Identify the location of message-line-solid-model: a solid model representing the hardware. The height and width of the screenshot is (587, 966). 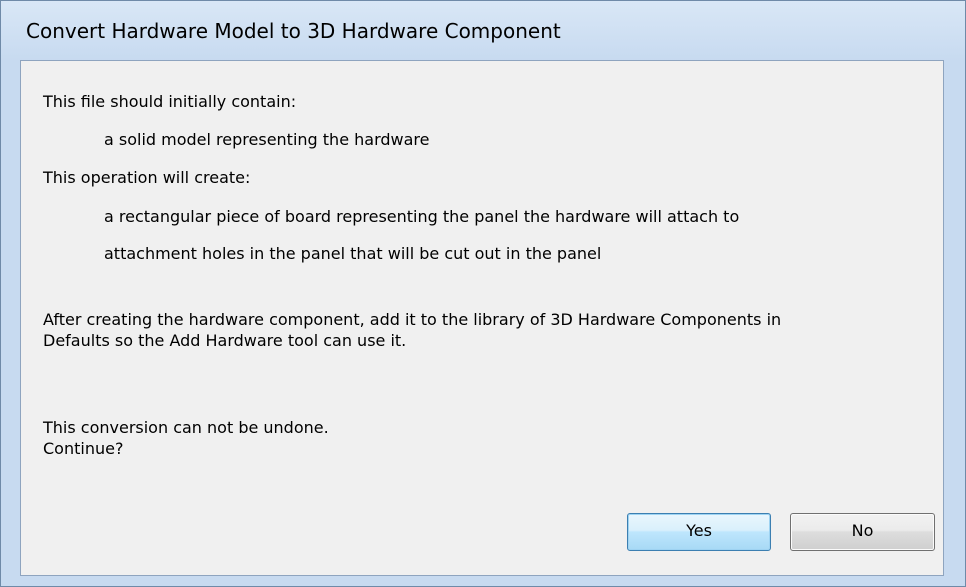
(267, 139).